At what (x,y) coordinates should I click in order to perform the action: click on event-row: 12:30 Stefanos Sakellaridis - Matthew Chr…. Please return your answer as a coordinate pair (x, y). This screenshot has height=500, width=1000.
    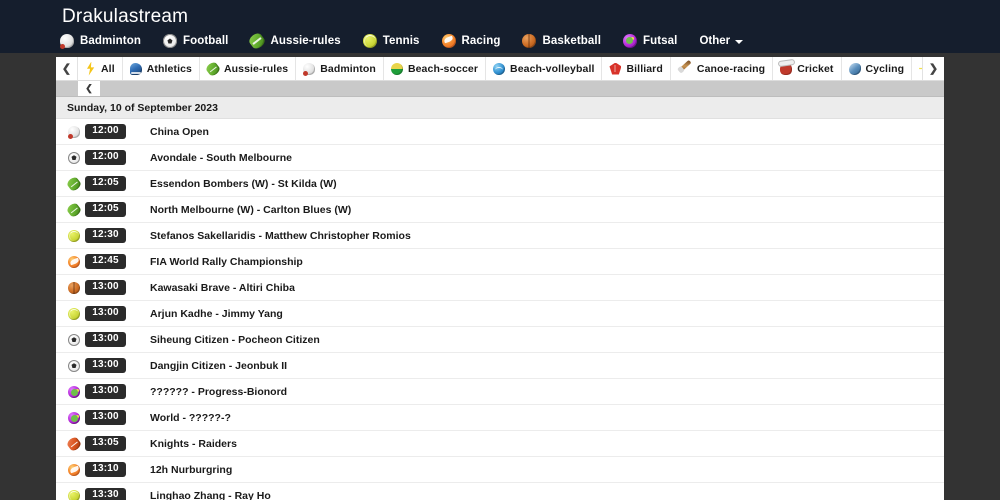
    Looking at the image, I should click on (500, 236).